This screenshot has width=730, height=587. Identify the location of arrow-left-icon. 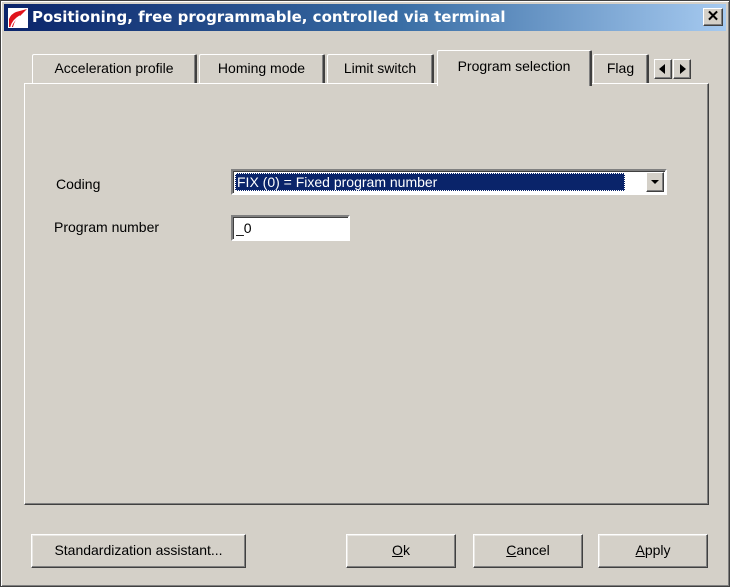
(662, 69).